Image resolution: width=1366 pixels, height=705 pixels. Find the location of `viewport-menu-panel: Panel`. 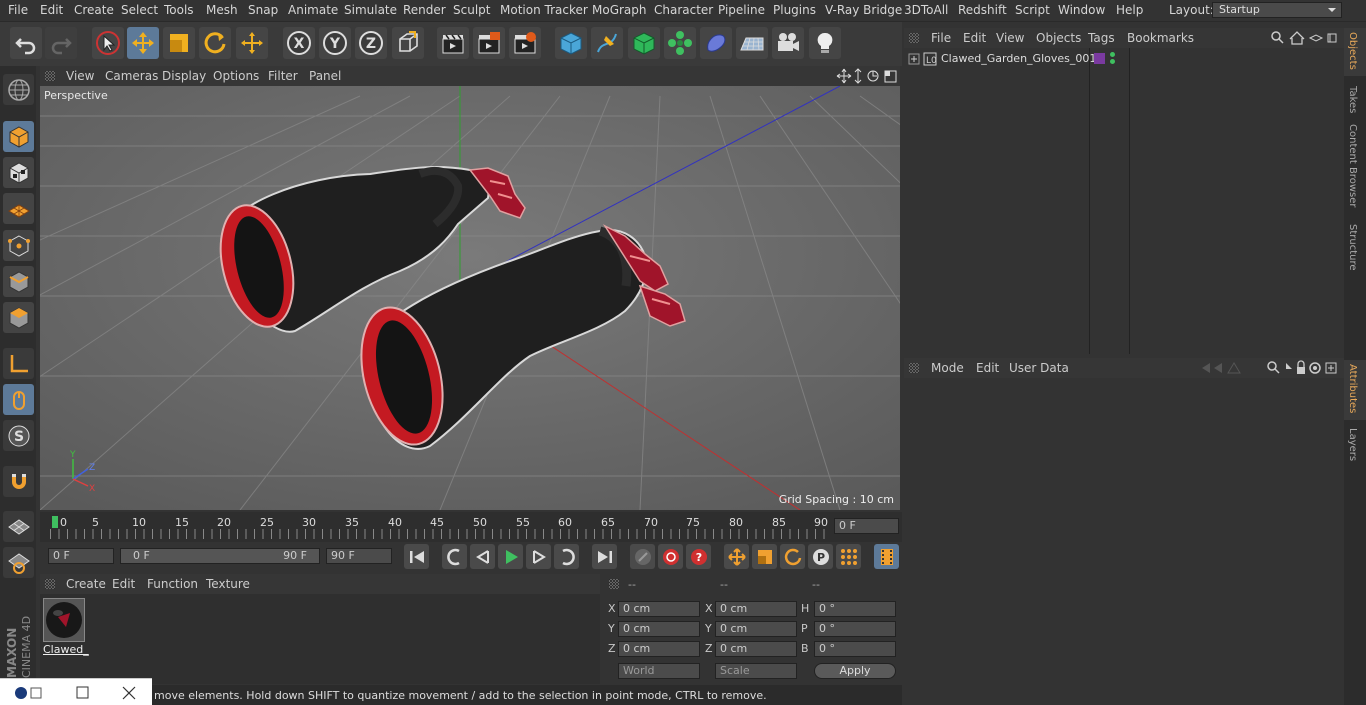

viewport-menu-panel: Panel is located at coordinates (325, 76).